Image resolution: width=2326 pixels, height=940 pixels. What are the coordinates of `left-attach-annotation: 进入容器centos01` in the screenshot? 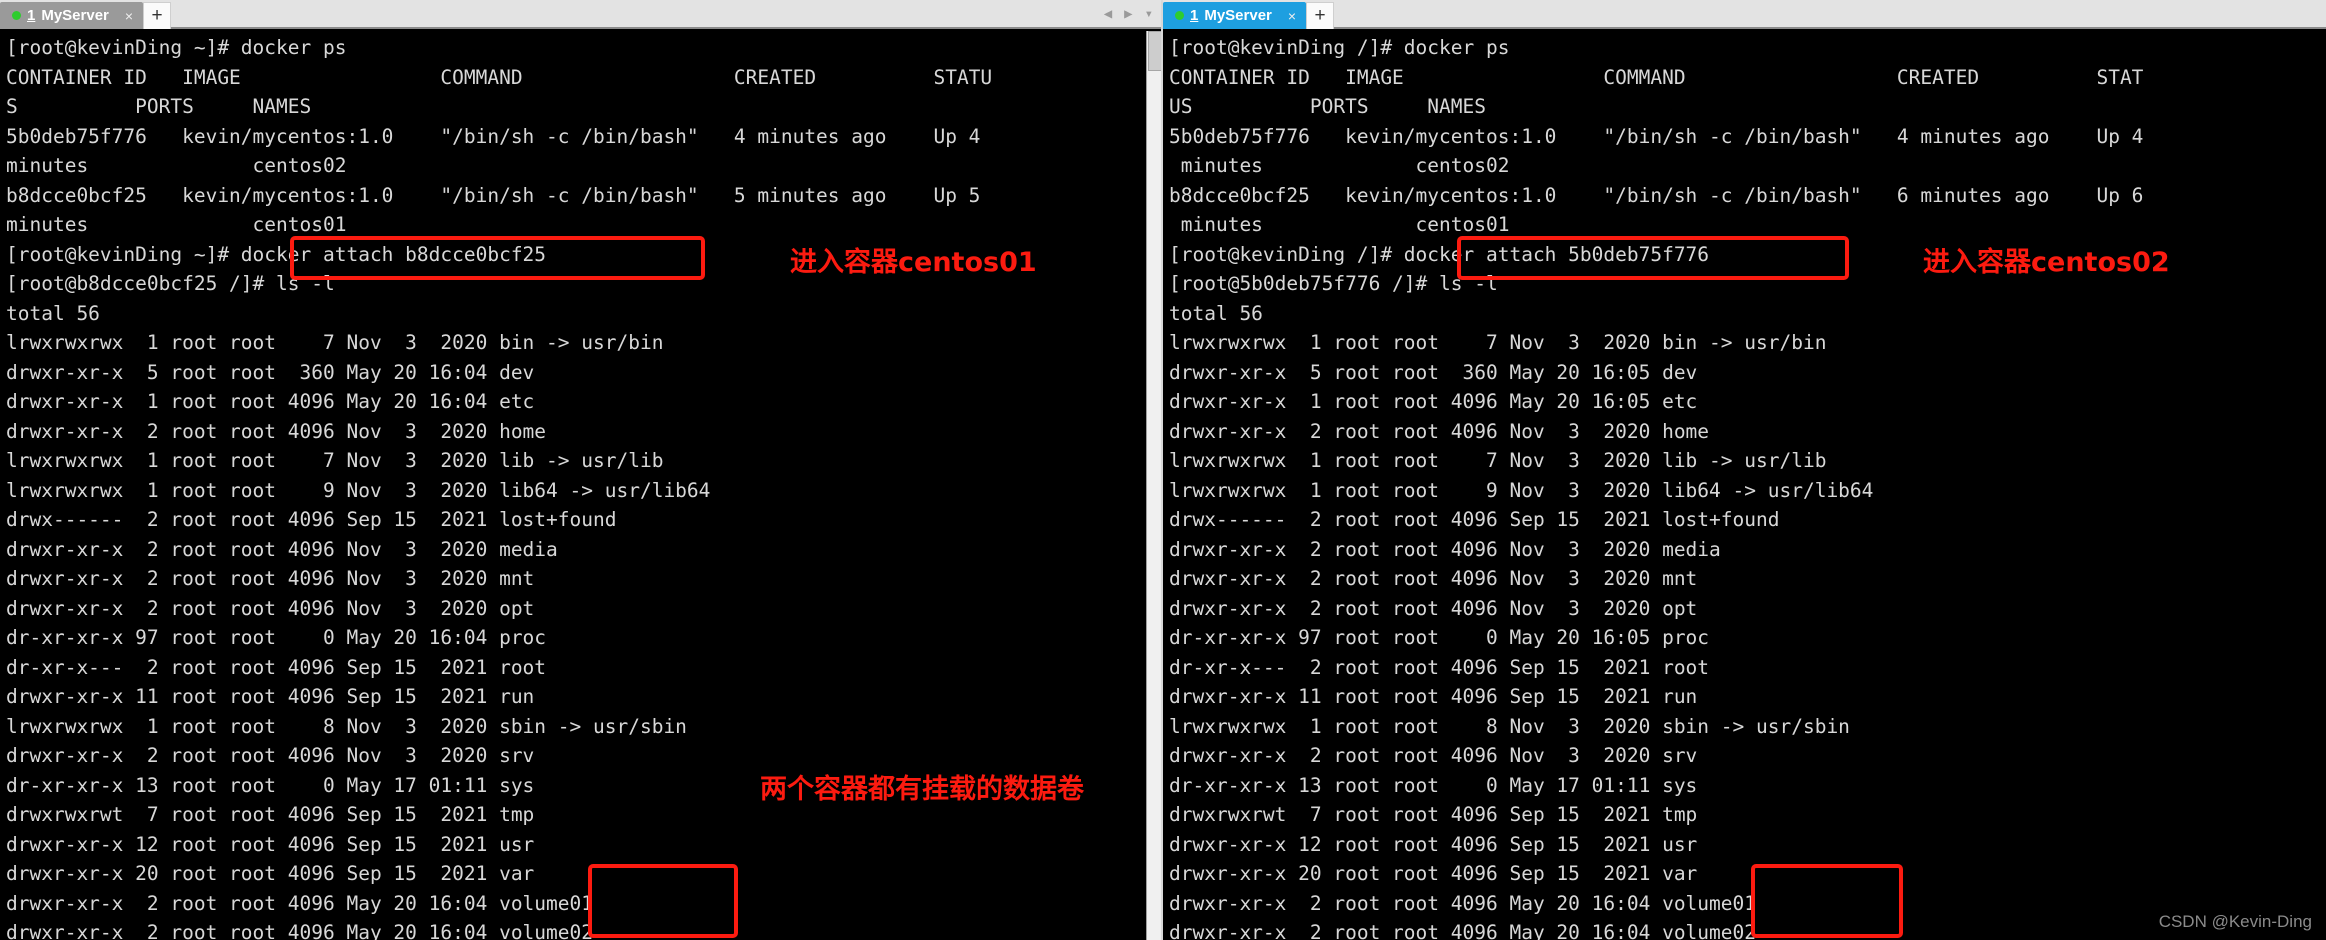 It's located at (913, 262).